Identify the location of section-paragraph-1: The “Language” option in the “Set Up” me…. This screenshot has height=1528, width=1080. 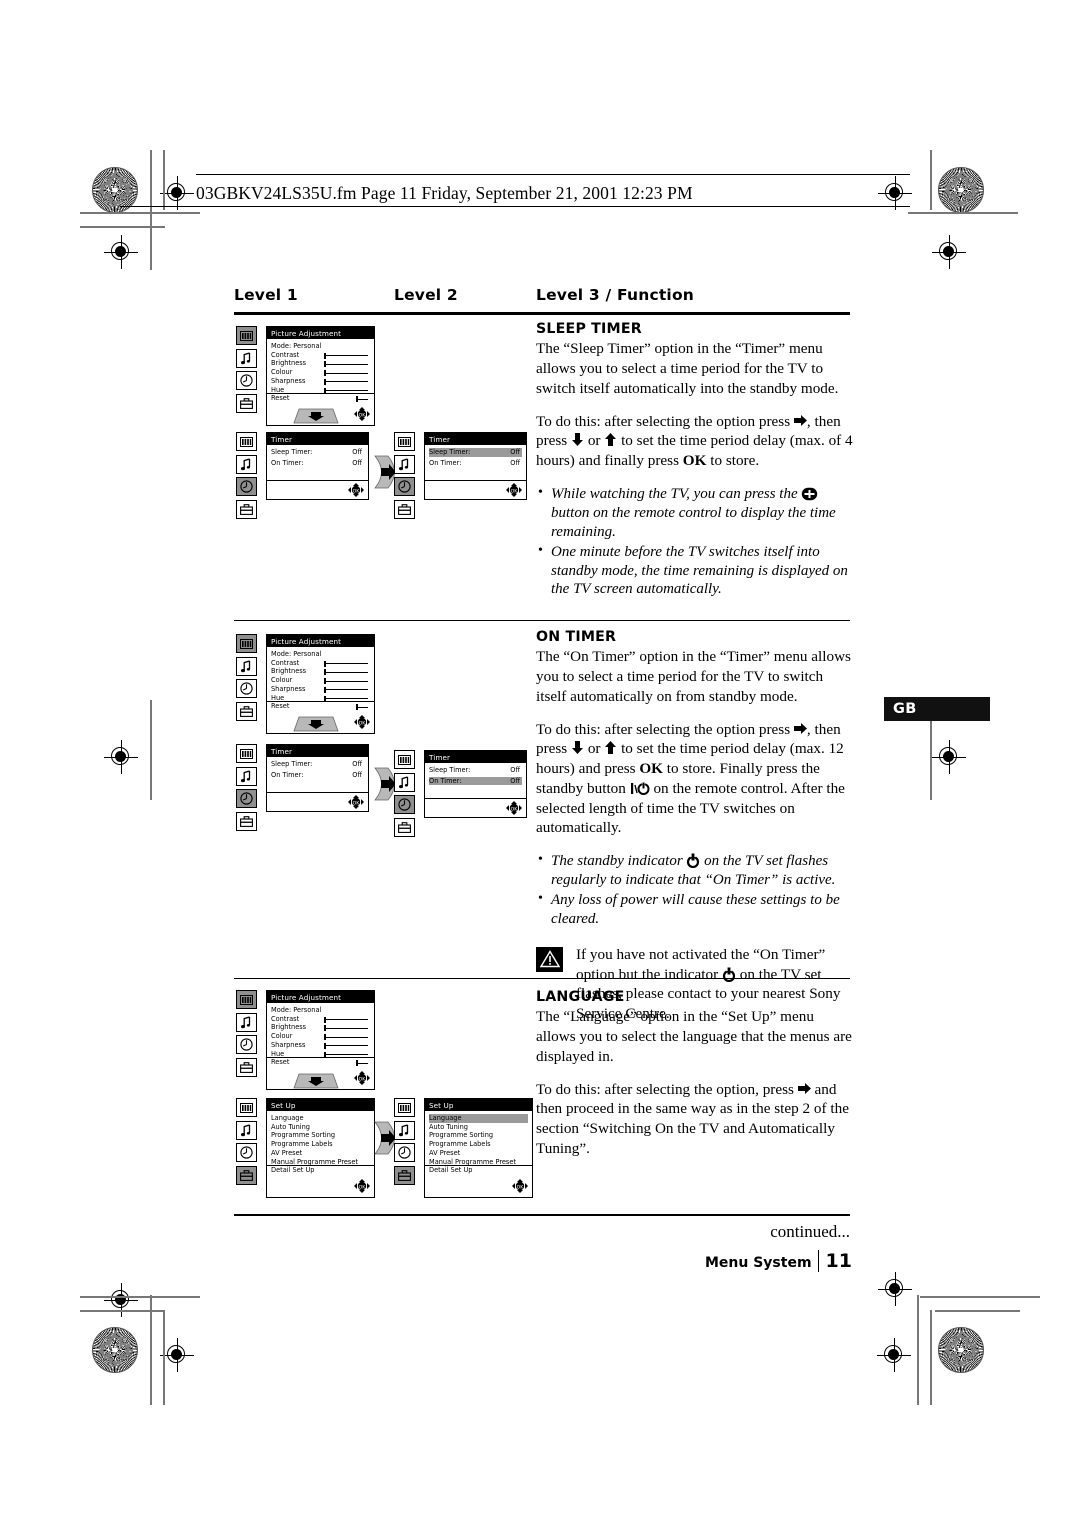
(694, 1036).